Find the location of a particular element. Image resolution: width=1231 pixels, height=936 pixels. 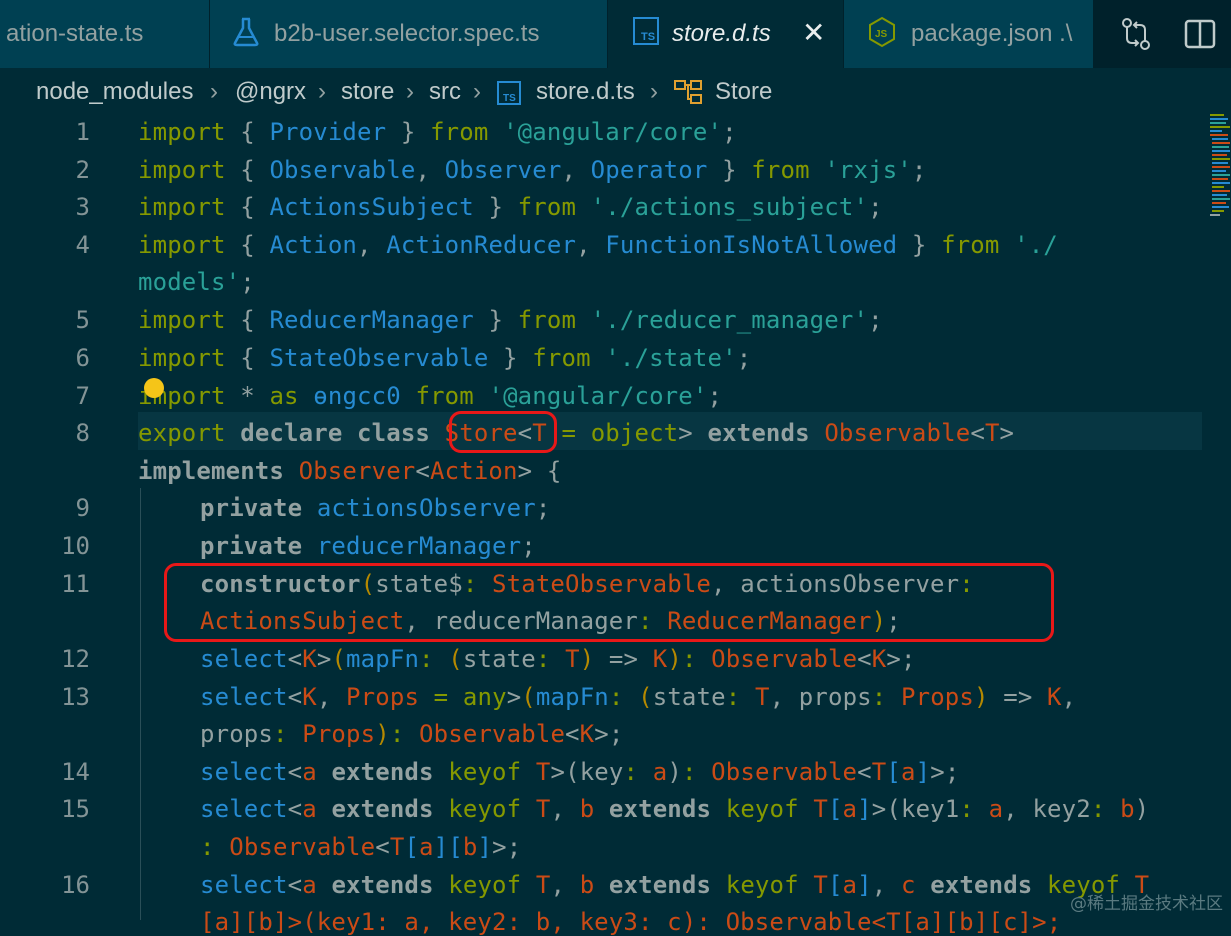

line-number: 8 is located at coordinates (82, 433).